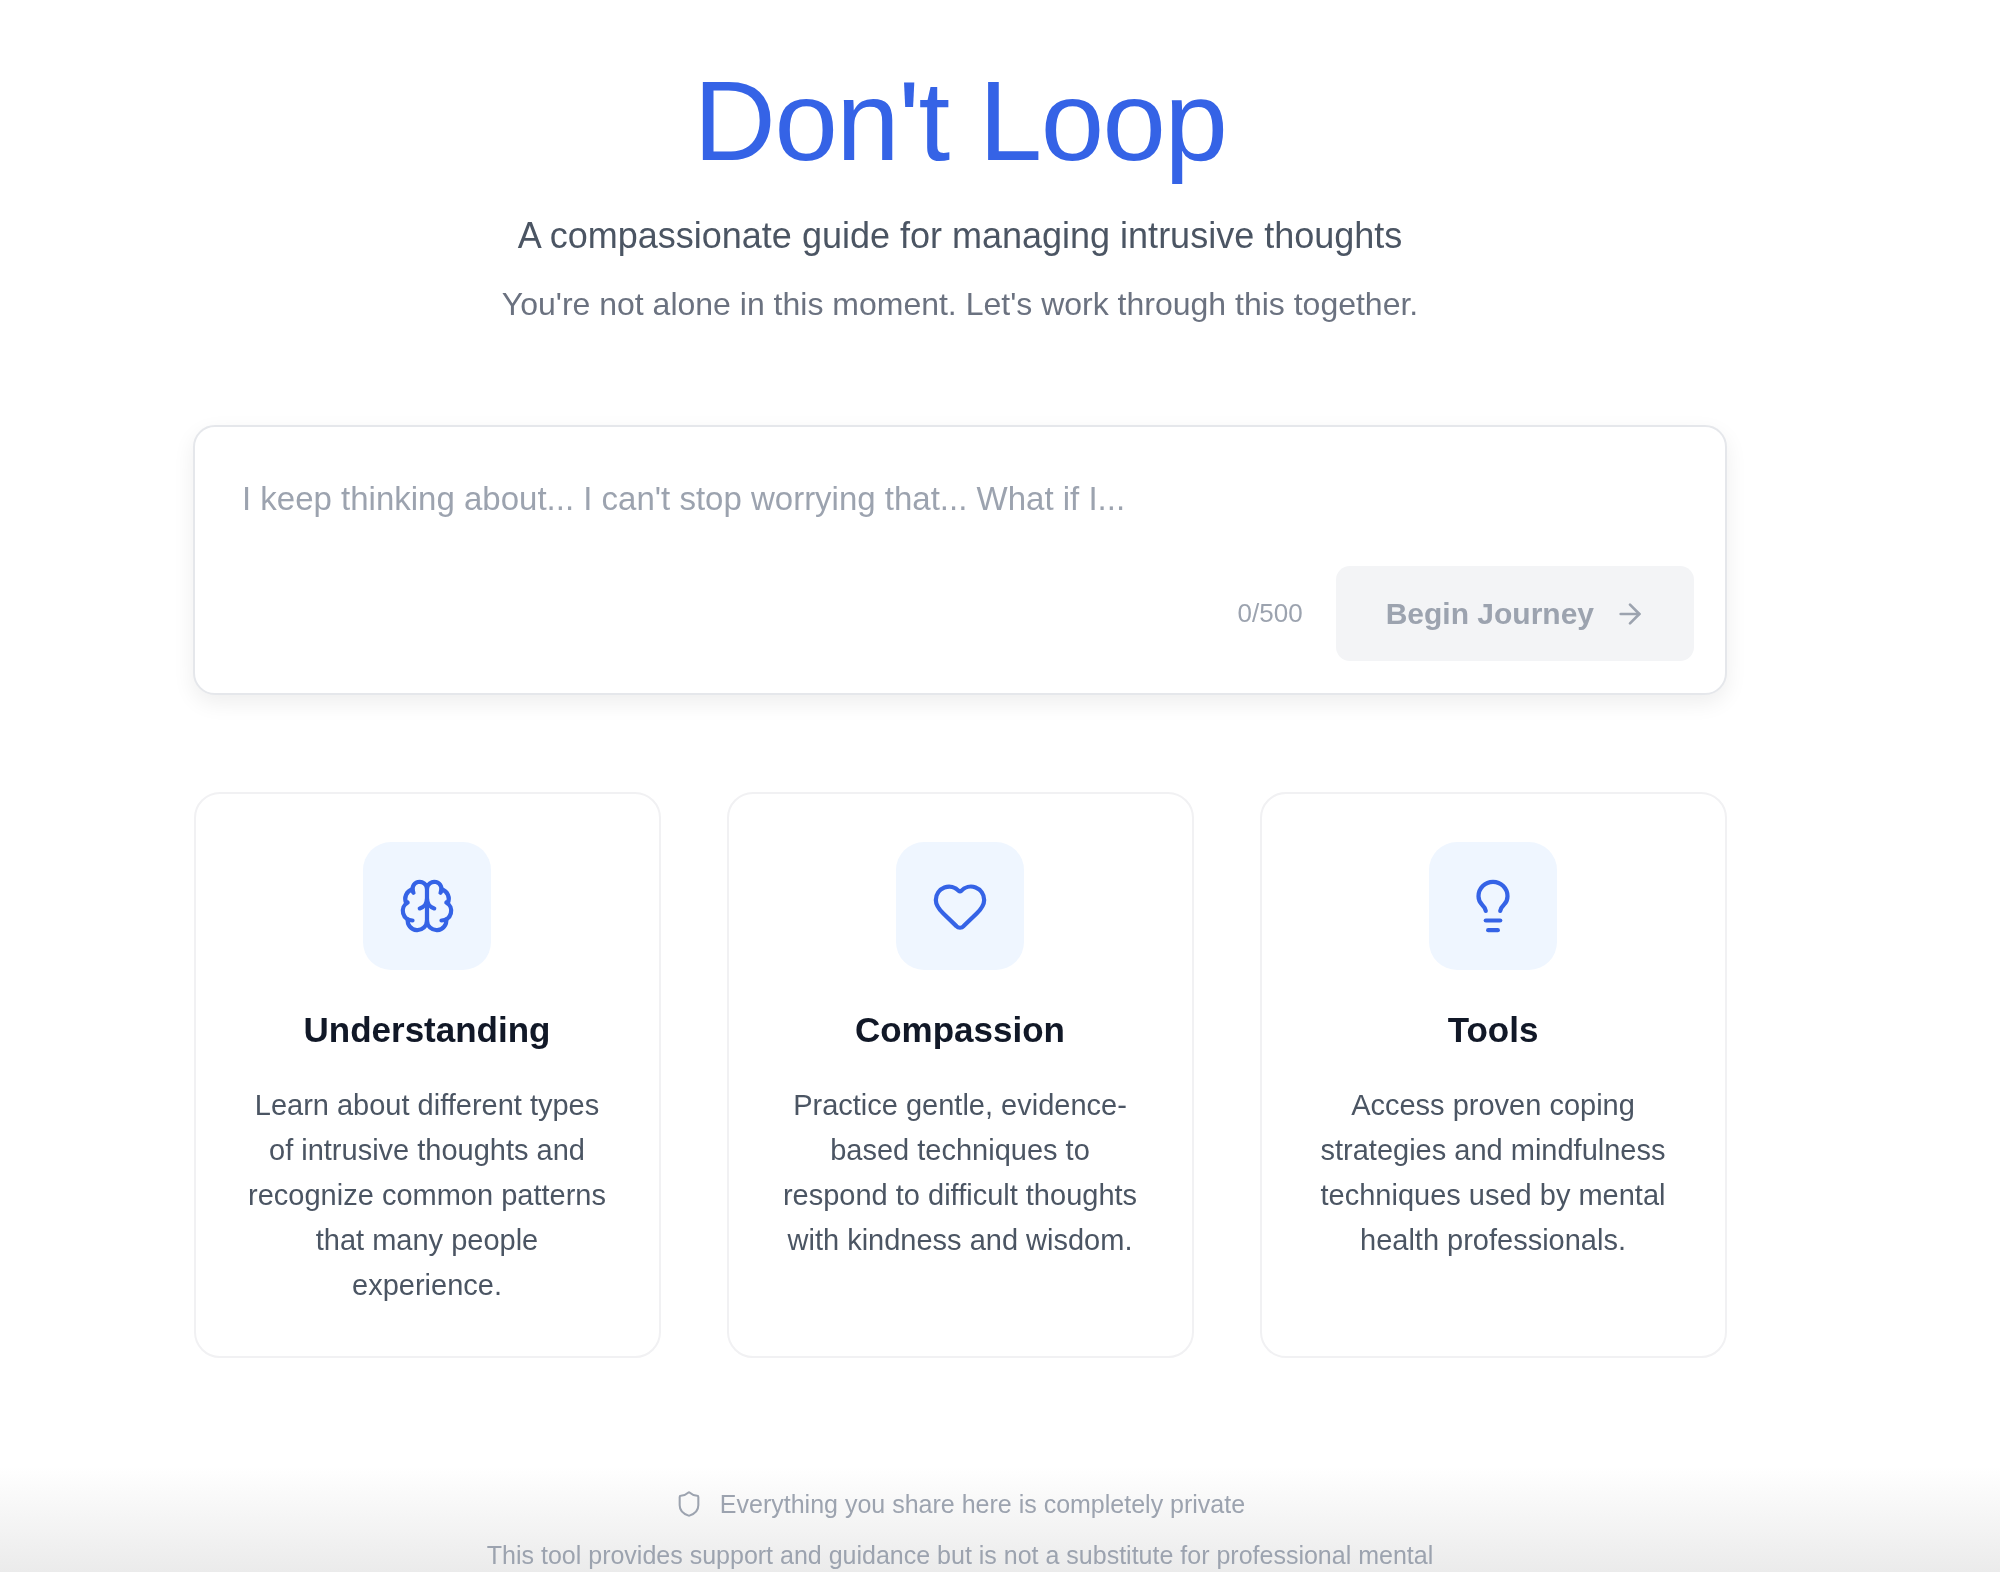 This screenshot has height=1572, width=2000. Describe the element at coordinates (427, 1195) in the screenshot. I see `feature-description: Learn about different types of intrusive thoughts and recognize common patterns that many people experience.` at that location.